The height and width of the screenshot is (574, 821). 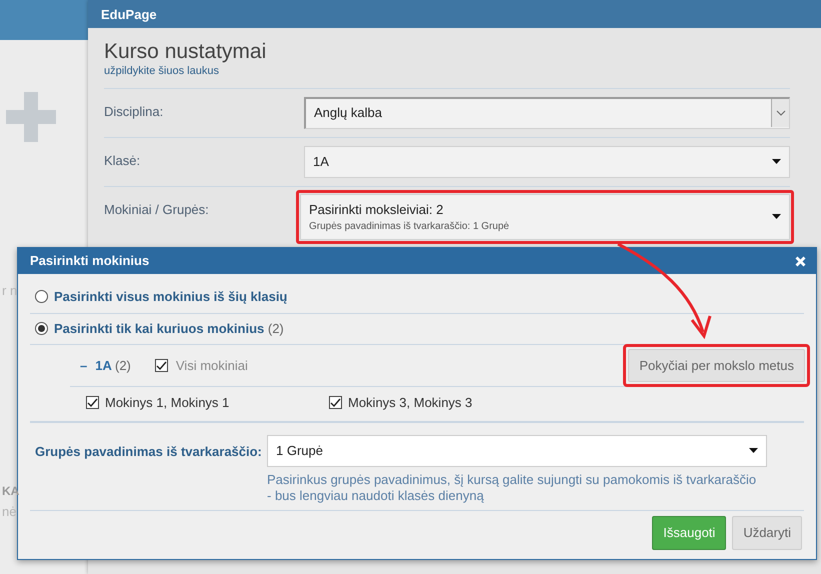 I want to click on window-title: EduPage, so click(x=454, y=14).